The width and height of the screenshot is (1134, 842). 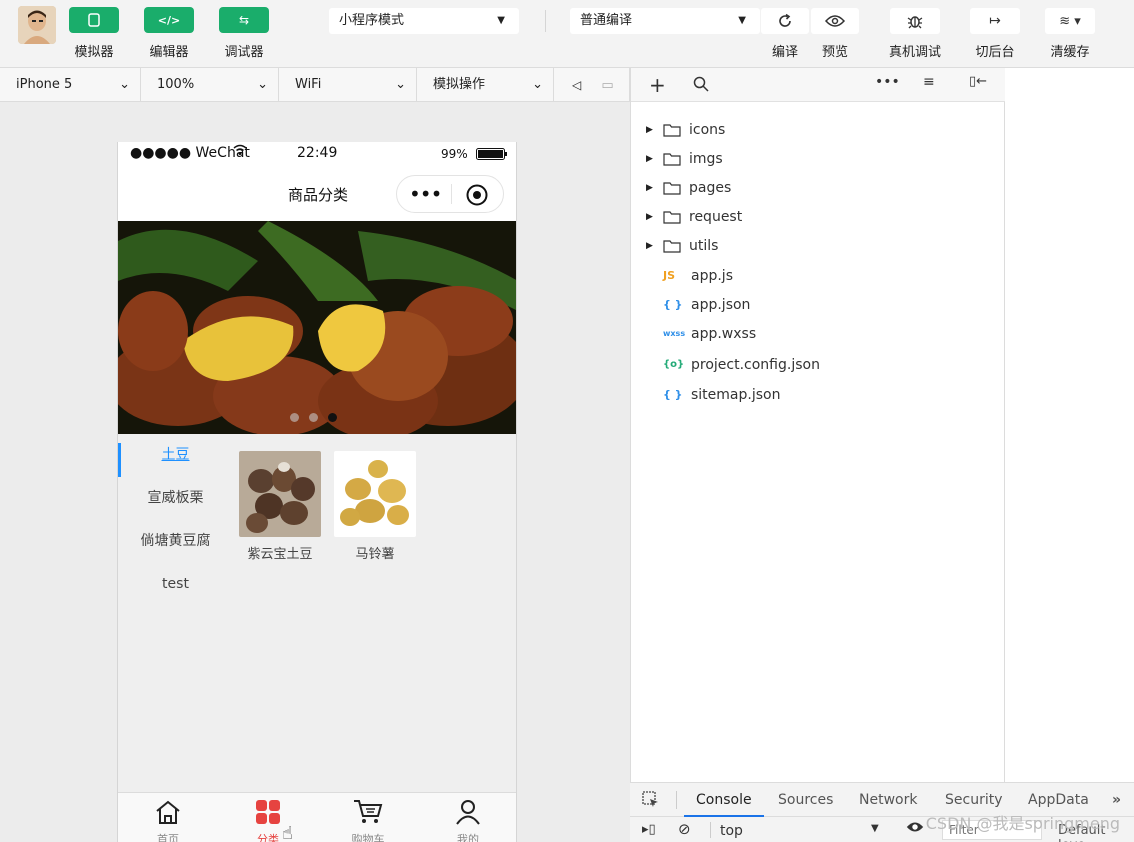 What do you see at coordinates (280, 494) in the screenshot?
I see `goods-image-taro` at bounding box center [280, 494].